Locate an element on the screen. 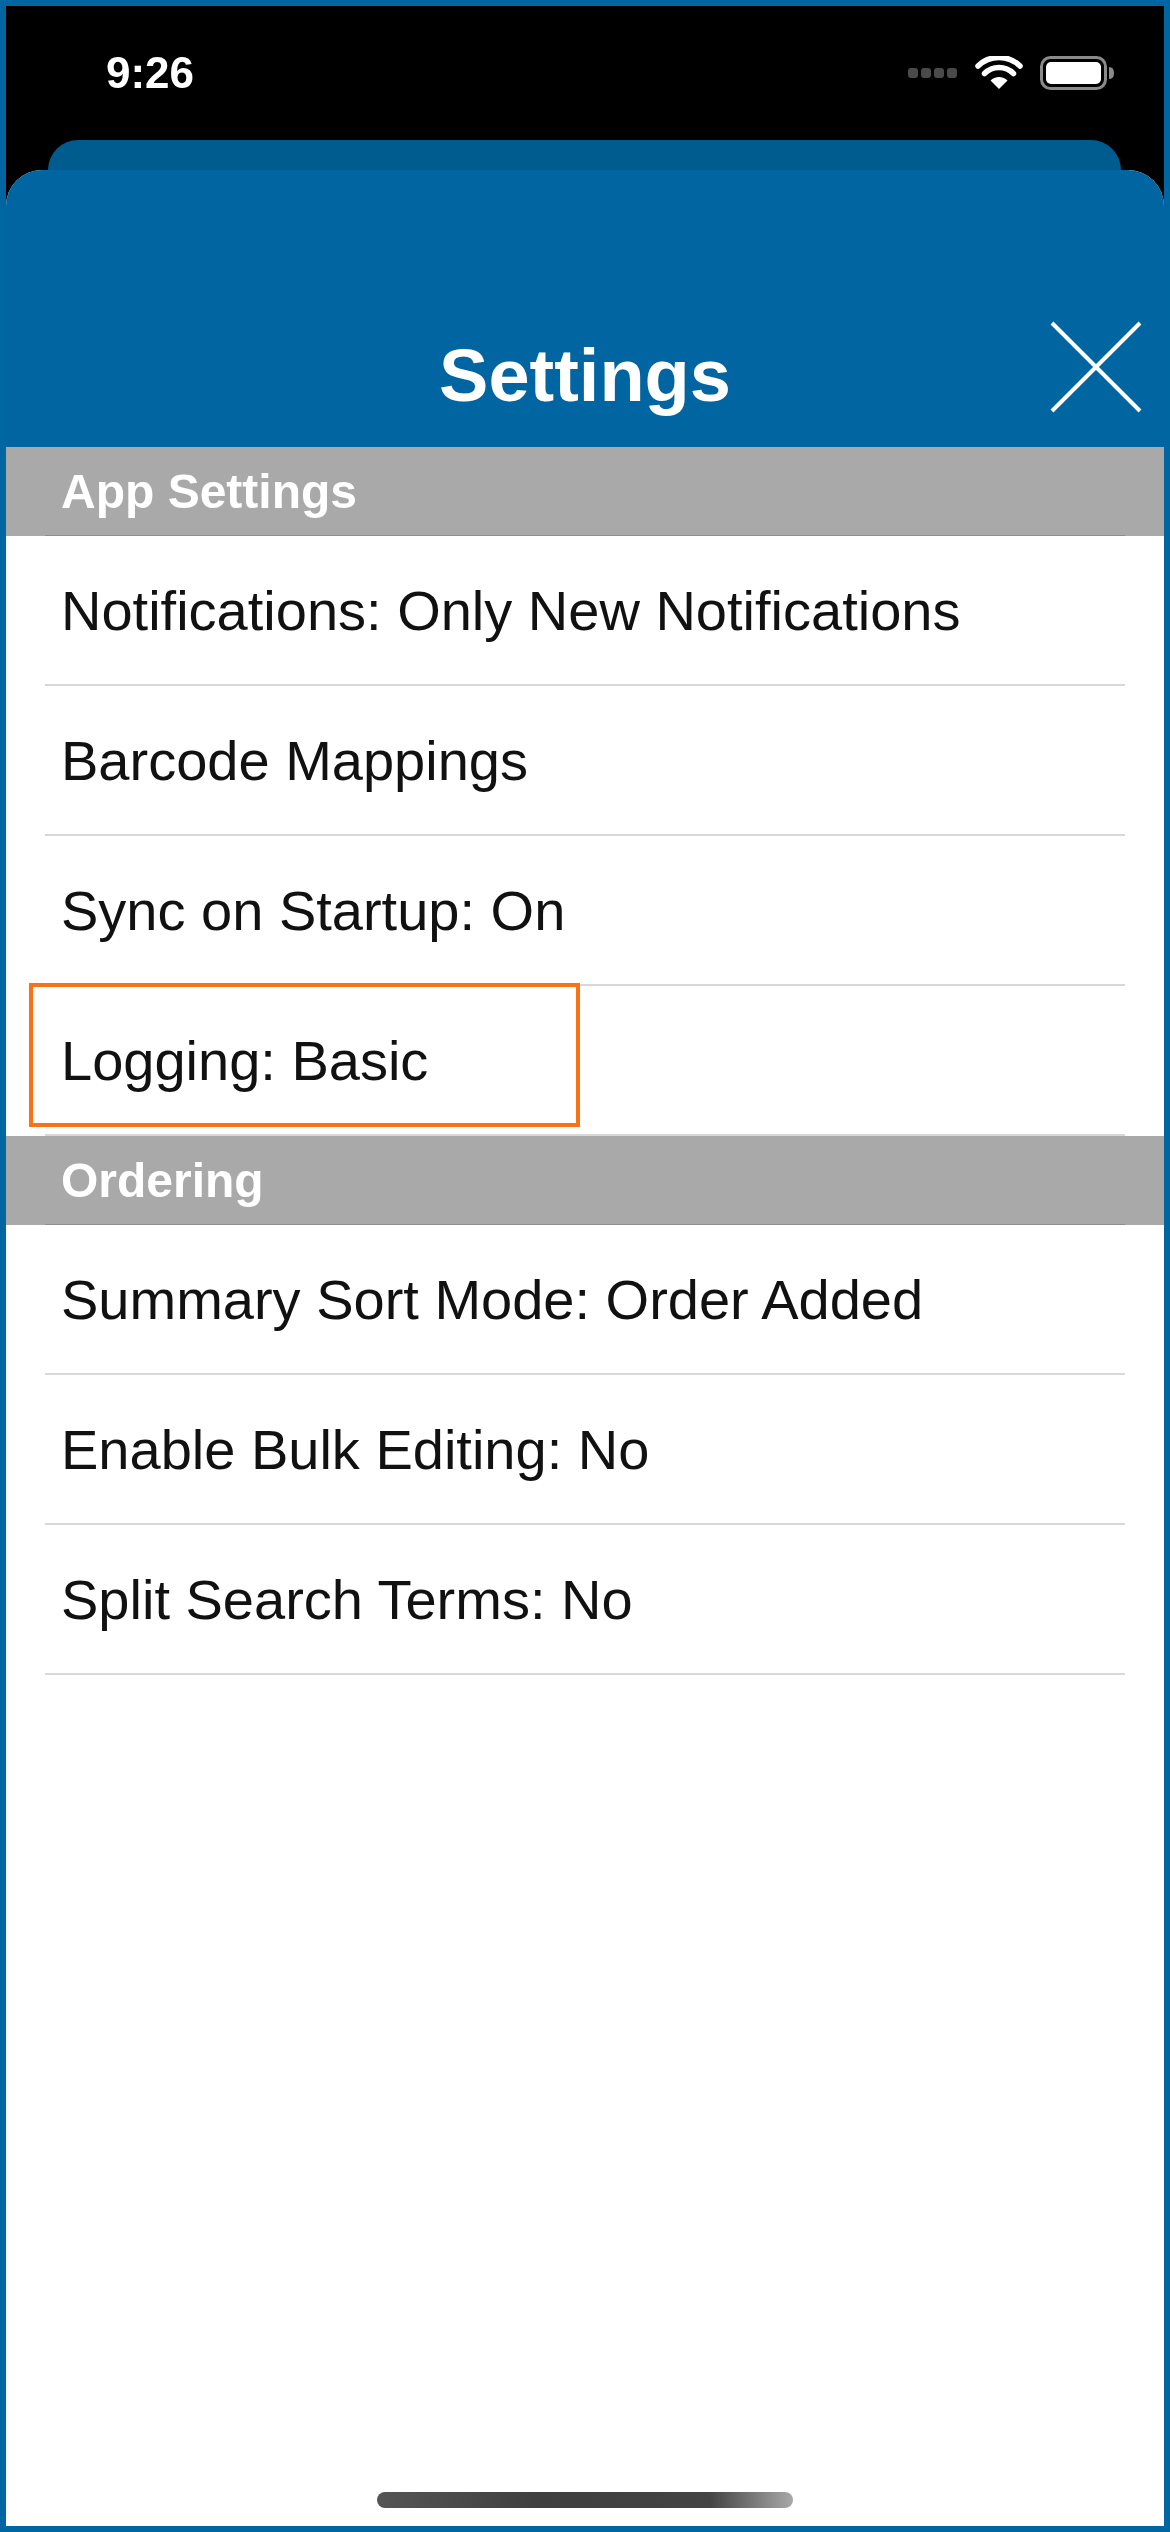 This screenshot has height=2532, width=1170. battery-icon is located at coordinates (1077, 73).